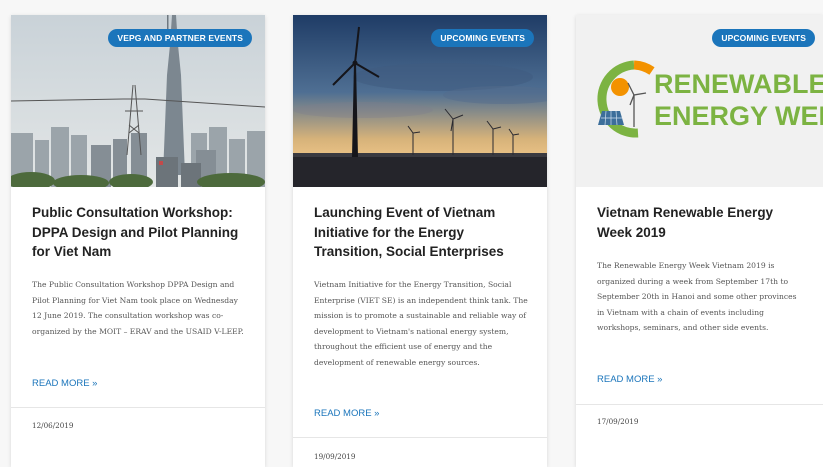 Image resolution: width=823 pixels, height=467 pixels. I want to click on event-date: 19/09/2019, so click(335, 456).